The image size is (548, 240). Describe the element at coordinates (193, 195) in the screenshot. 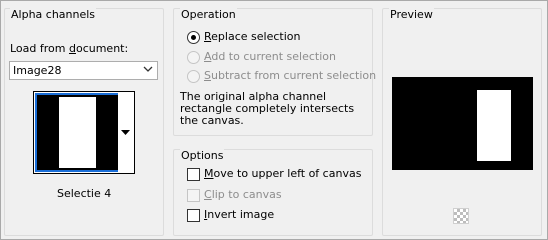

I see `clip-to-canvas-checkbox` at that location.